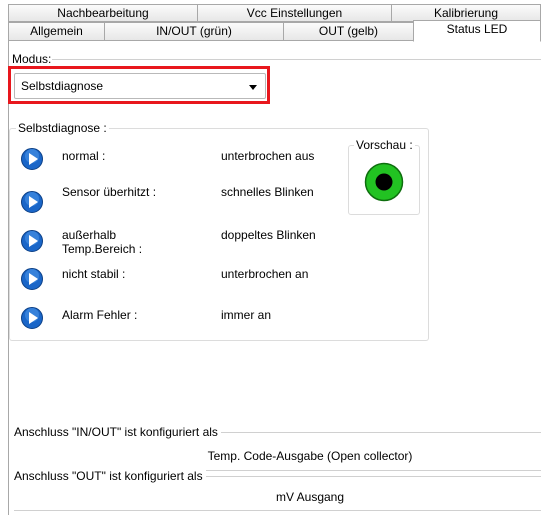 This screenshot has width=541, height=515. I want to click on tab-status-led: Status LED, so click(477, 31).